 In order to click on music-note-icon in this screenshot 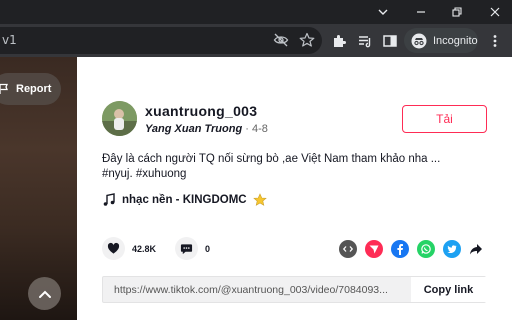, I will do `click(109, 199)`.